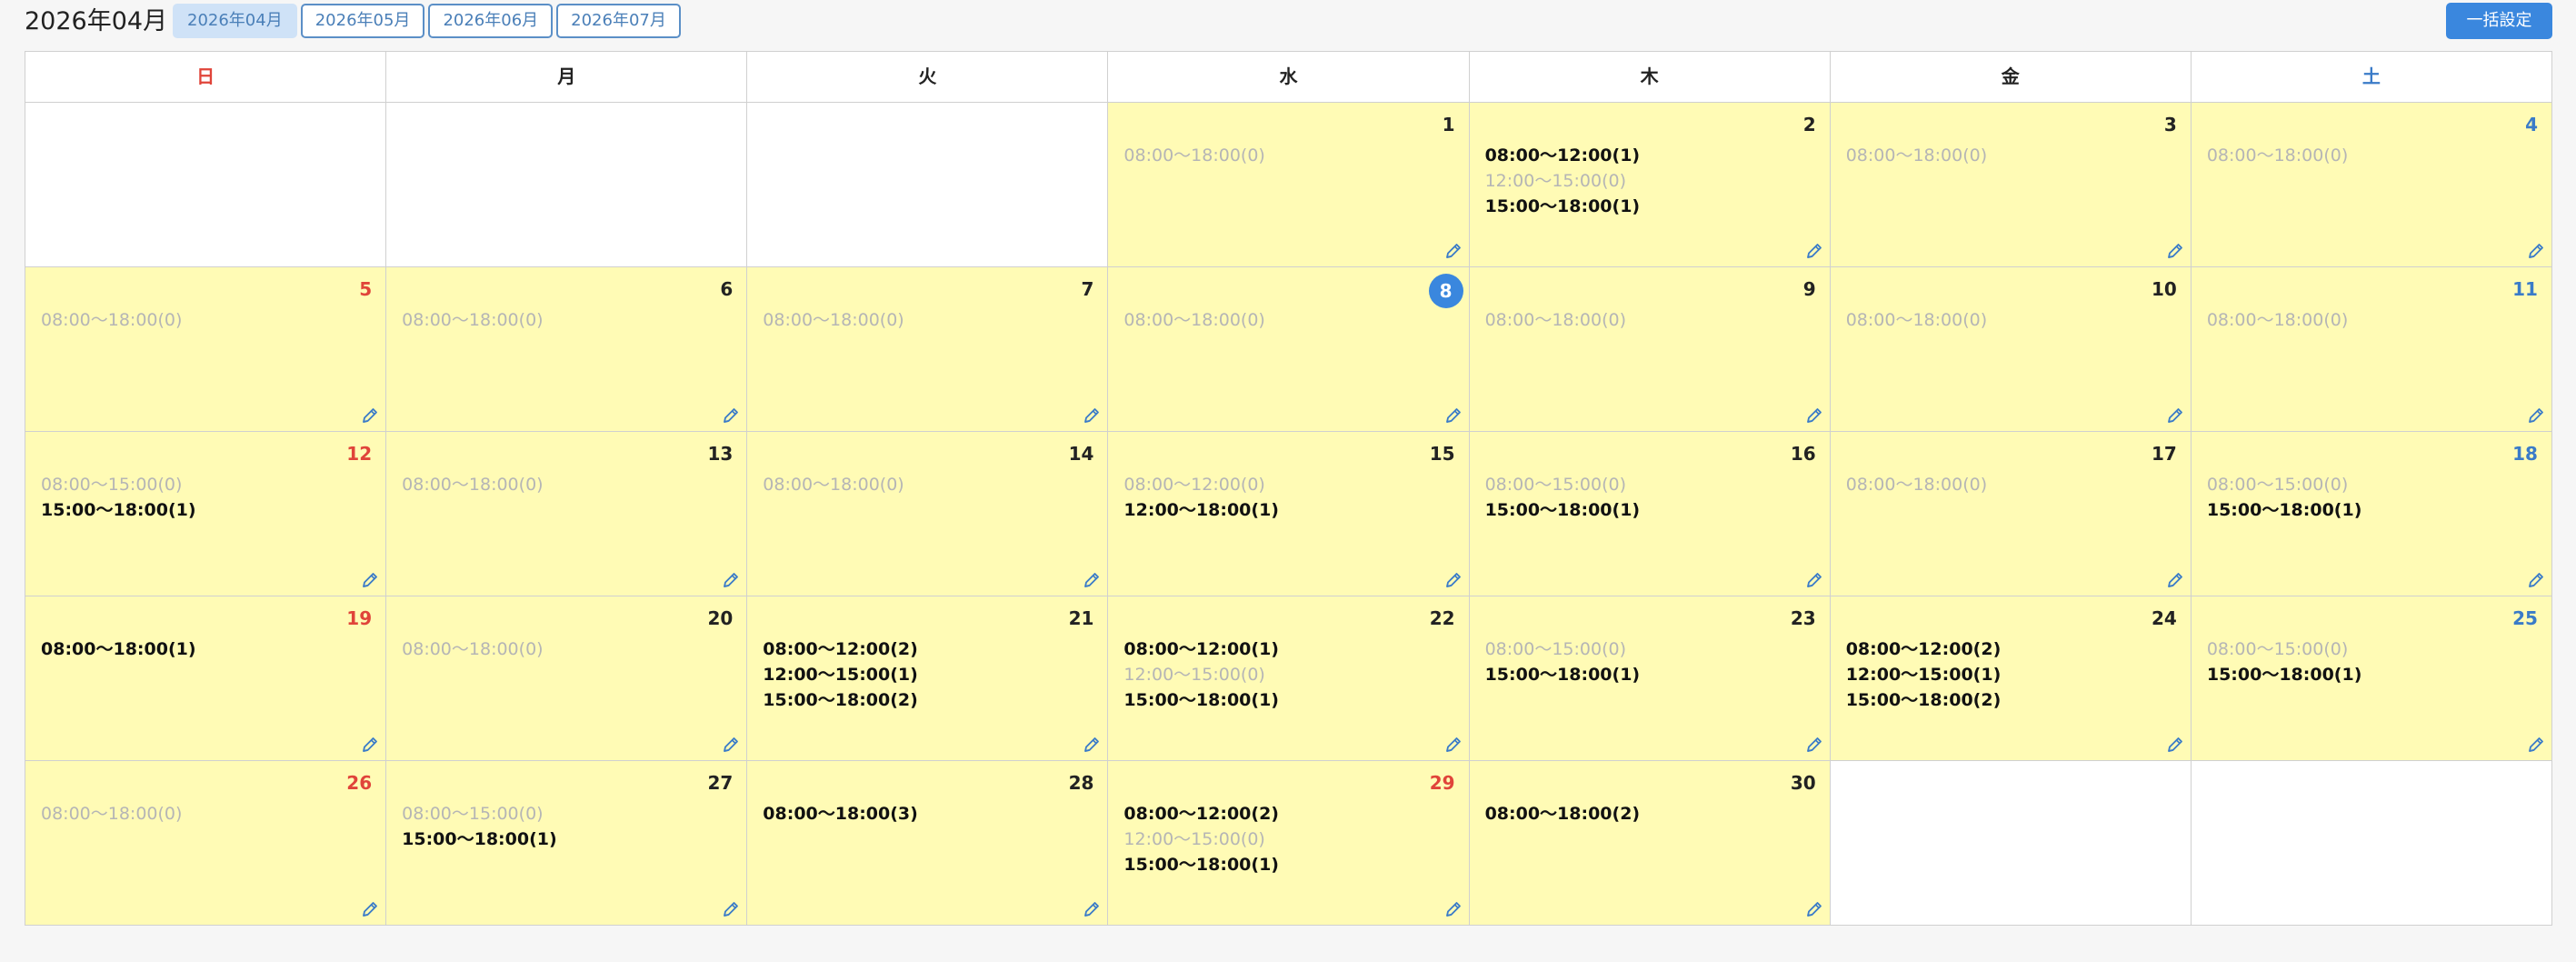 Image resolution: width=2576 pixels, height=962 pixels. What do you see at coordinates (206, 678) in the screenshot?
I see `calendar-day-cell: 19 08:00〜18:00(1)` at bounding box center [206, 678].